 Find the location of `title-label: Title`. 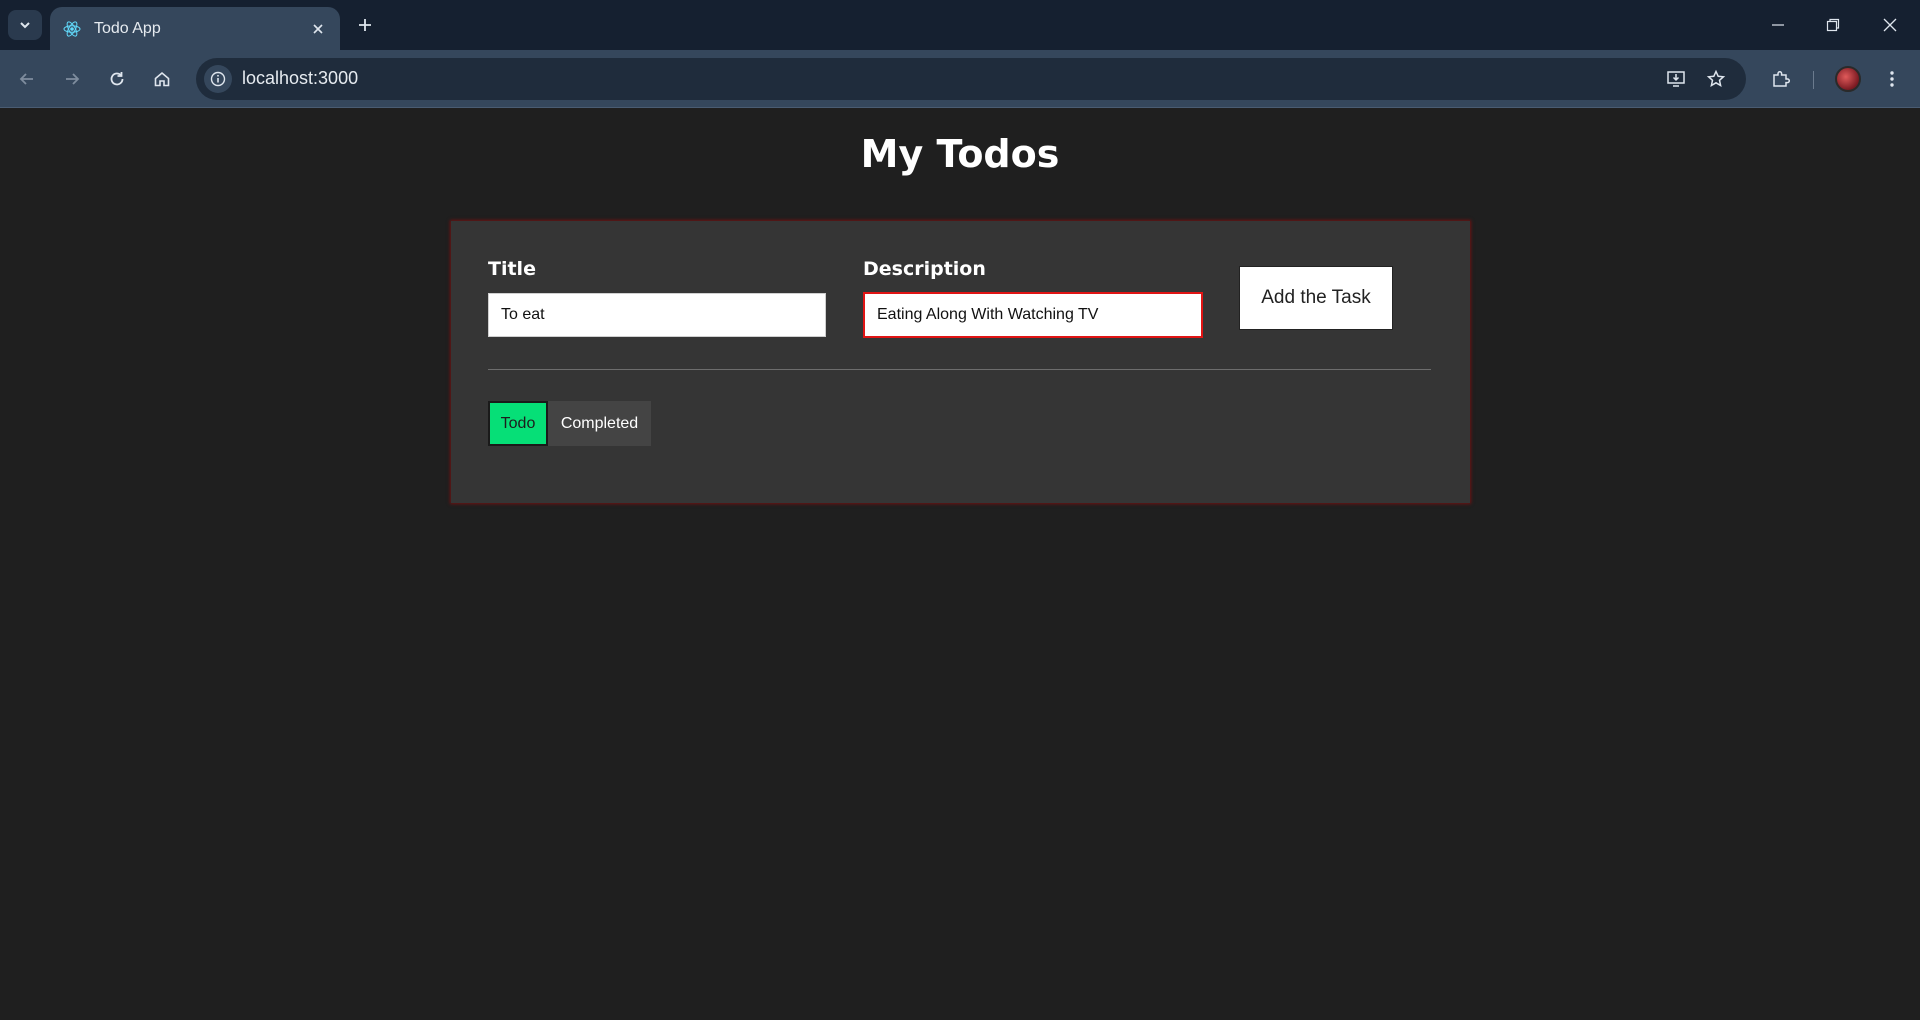

title-label: Title is located at coordinates (512, 269).